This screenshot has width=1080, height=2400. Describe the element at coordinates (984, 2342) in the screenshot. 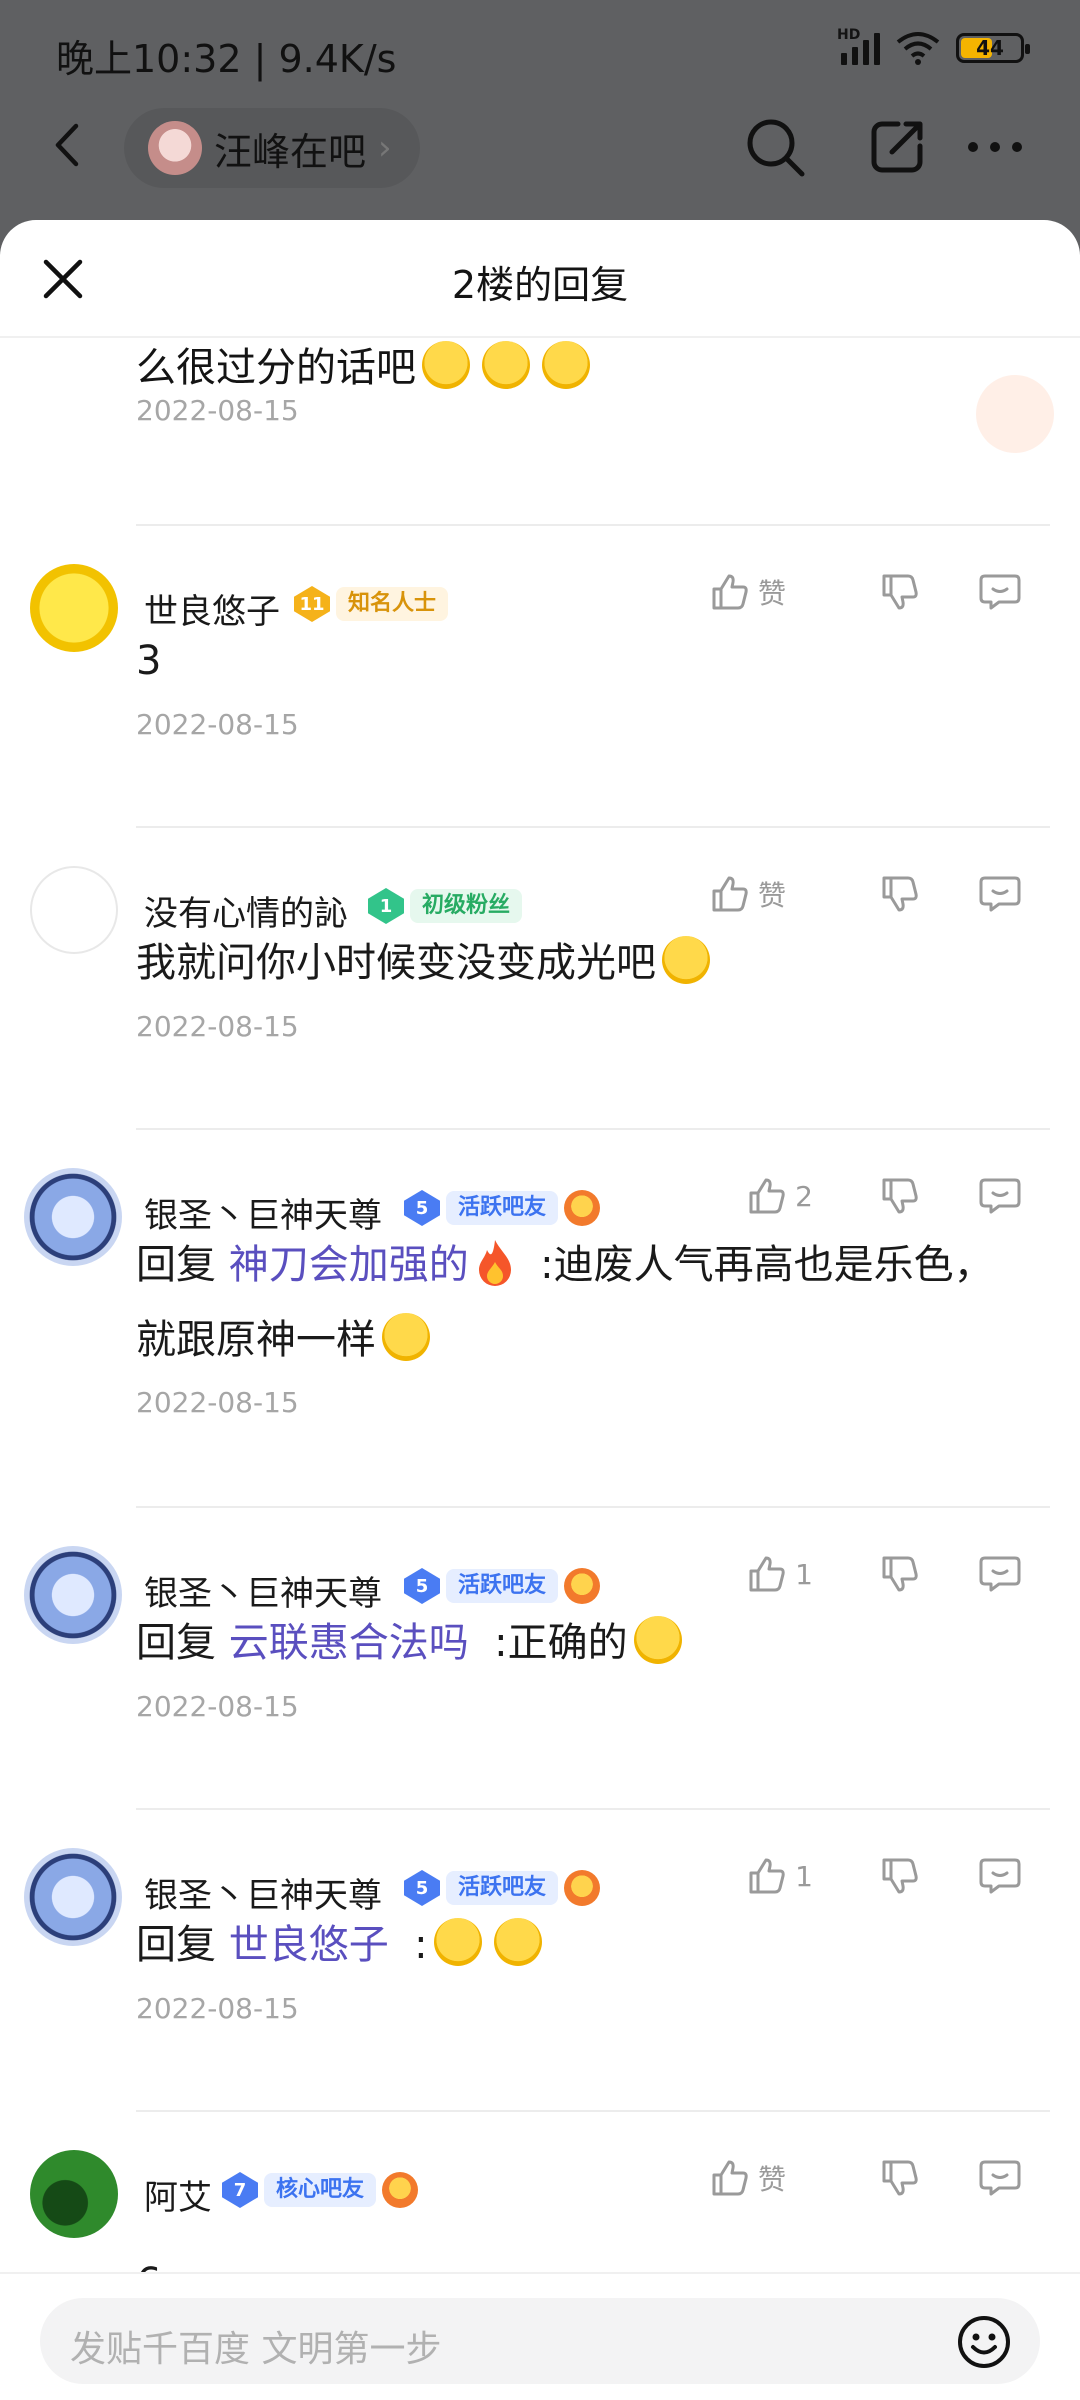

I see `smile-icon` at that location.